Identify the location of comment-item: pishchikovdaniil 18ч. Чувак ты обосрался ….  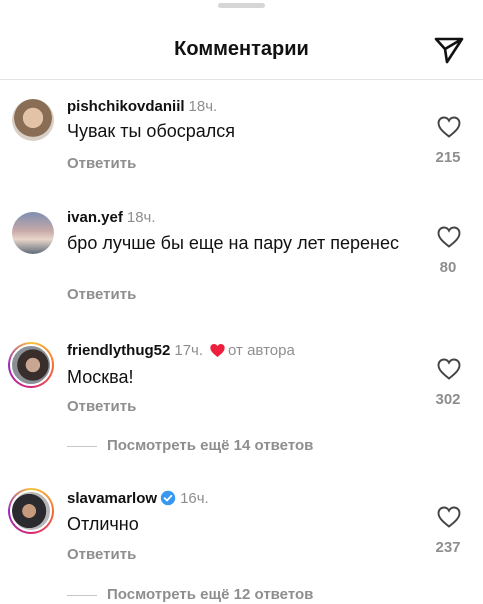
(241, 136).